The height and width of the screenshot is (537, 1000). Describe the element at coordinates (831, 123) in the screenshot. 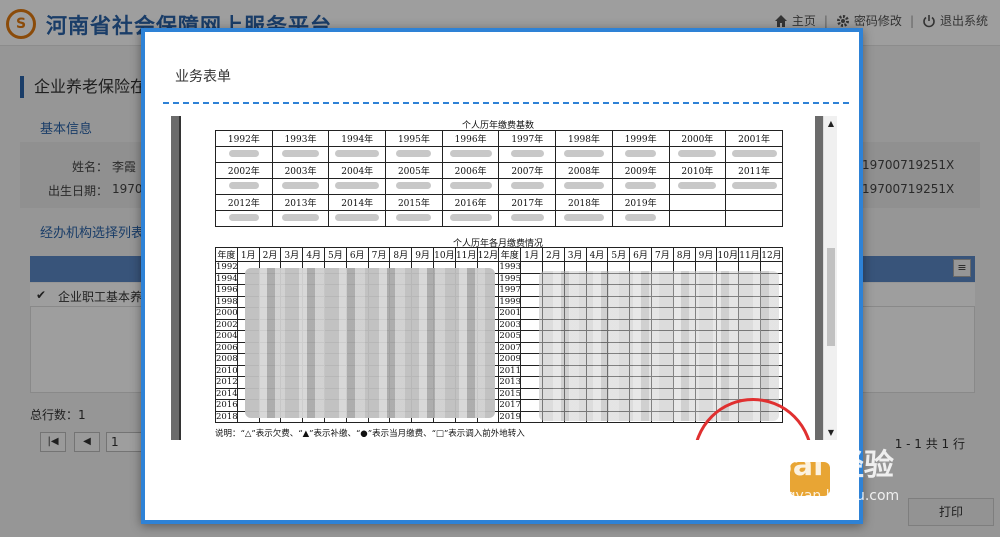

I see `scroll-up-icon: ▲` at that location.